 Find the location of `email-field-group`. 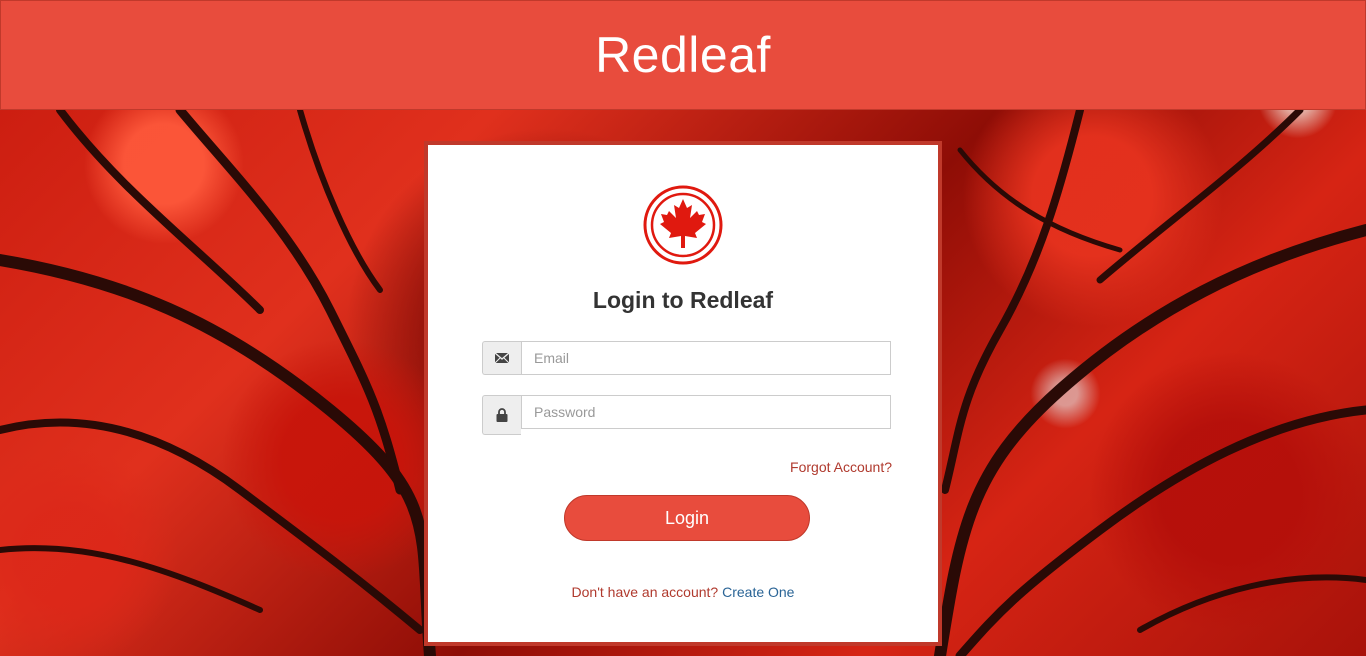

email-field-group is located at coordinates (687, 358).